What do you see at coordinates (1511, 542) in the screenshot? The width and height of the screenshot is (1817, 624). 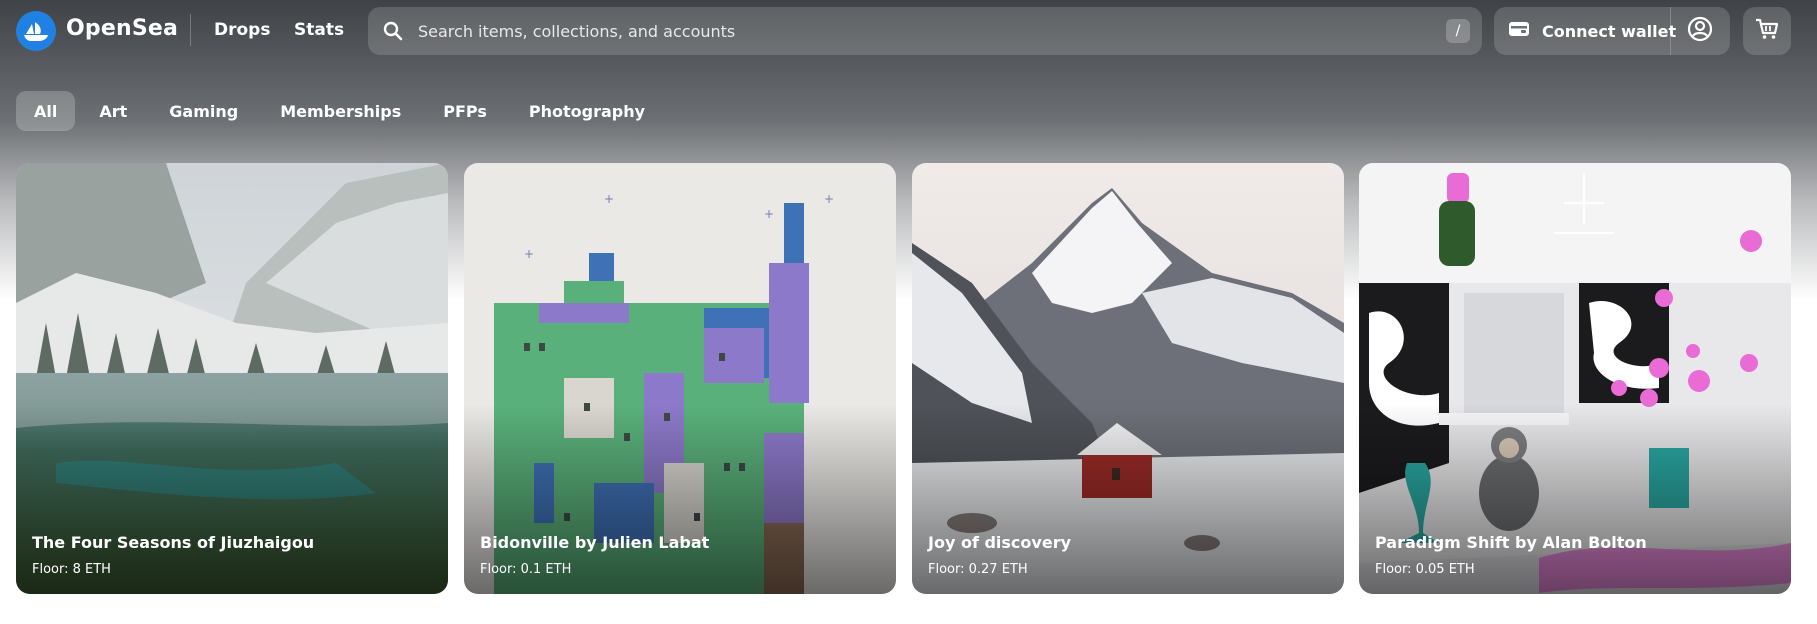 I see `collection-title: Paradigm Shift by Alan Bolton` at bounding box center [1511, 542].